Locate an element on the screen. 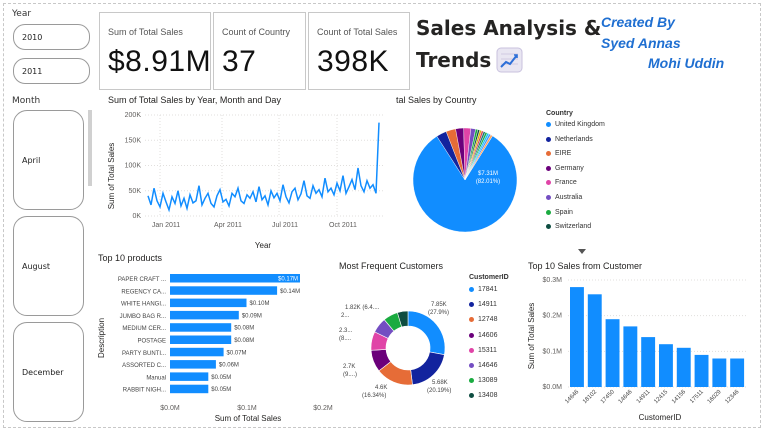 Image resolution: width=765 pixels, height=431 pixels. legend-scroll-down-icon is located at coordinates (582, 252).